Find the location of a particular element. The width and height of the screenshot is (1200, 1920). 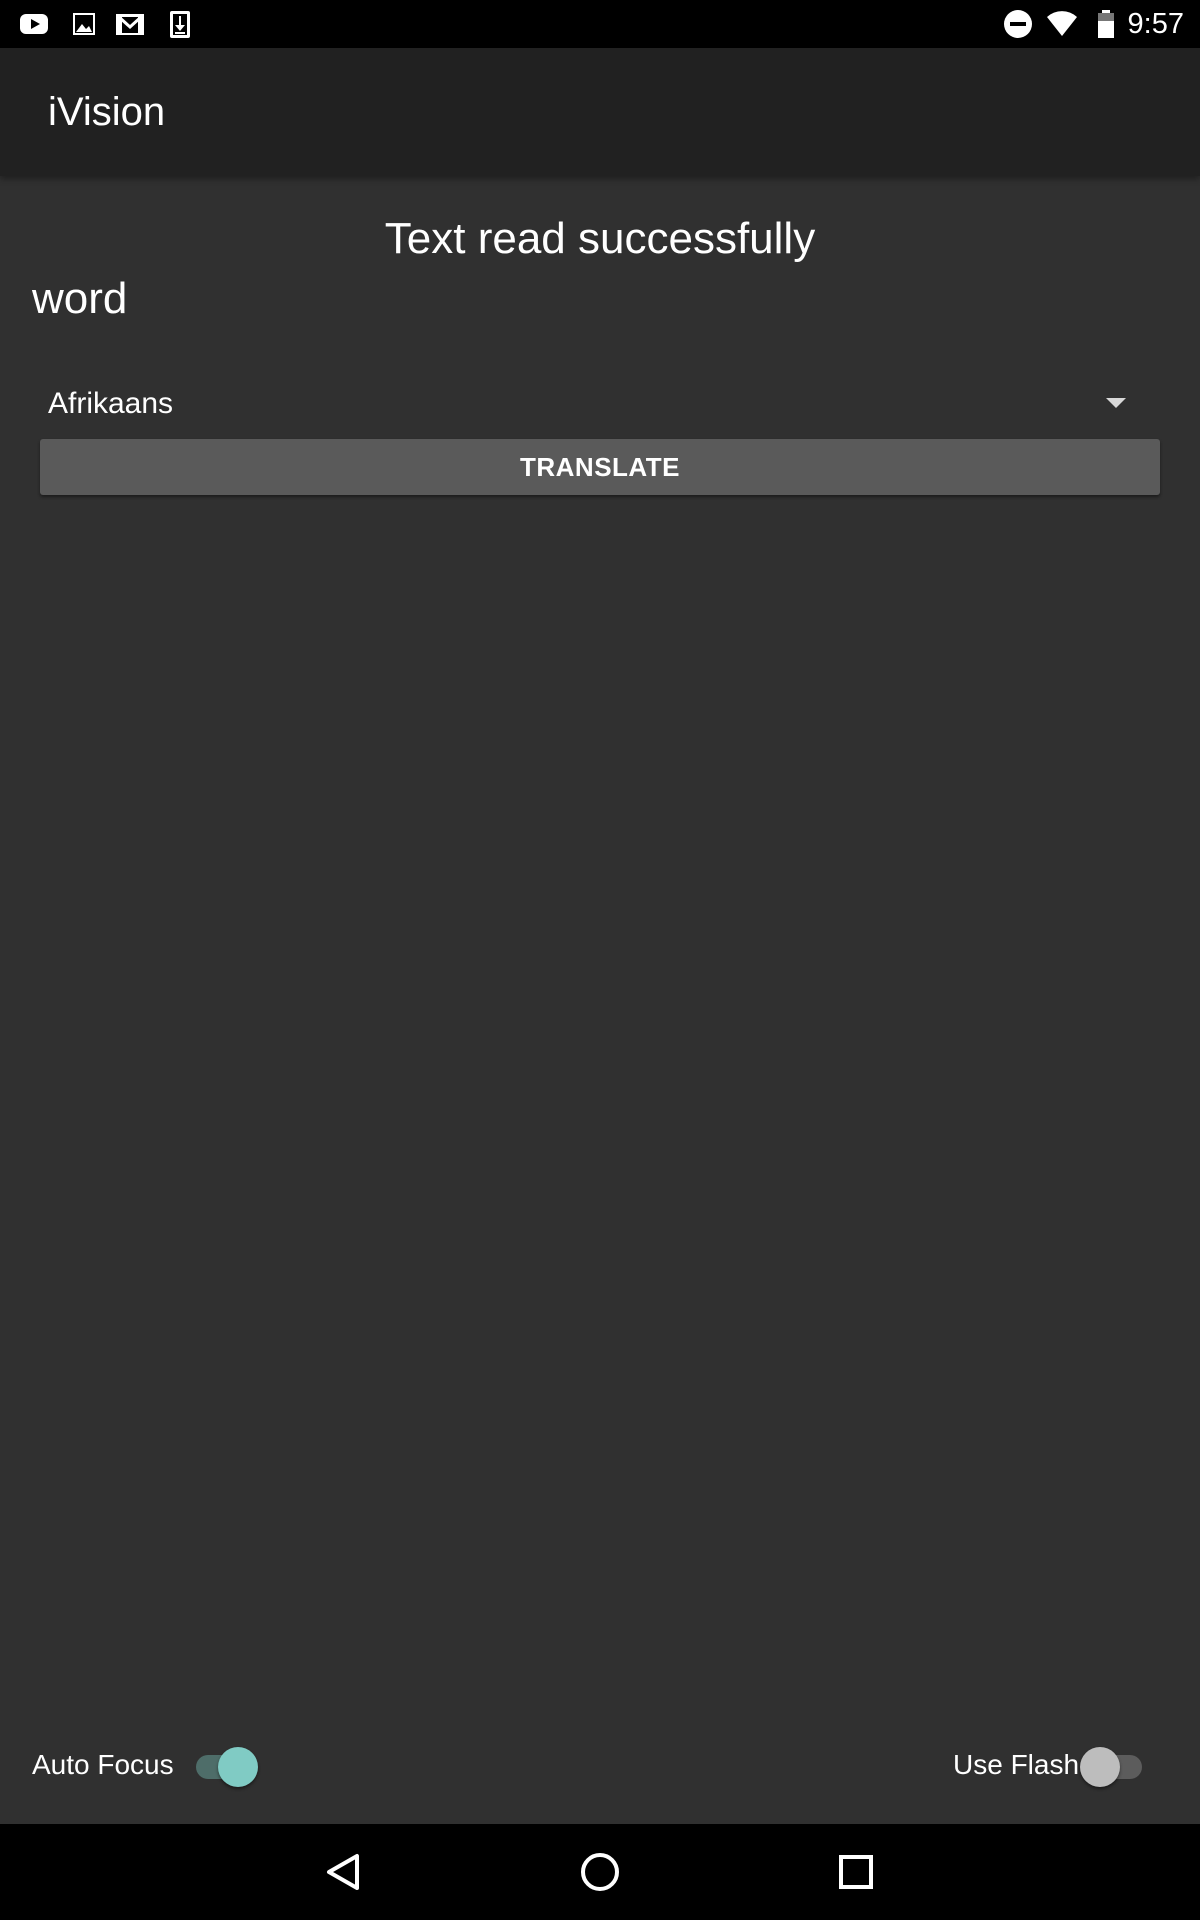

status-message: Text read successfully is located at coordinates (600, 238).